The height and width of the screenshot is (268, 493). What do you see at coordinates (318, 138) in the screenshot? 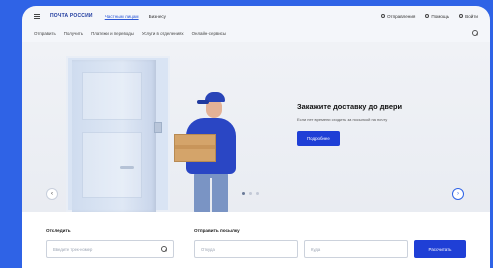
I see `promo-more-button: Подробнее` at bounding box center [318, 138].